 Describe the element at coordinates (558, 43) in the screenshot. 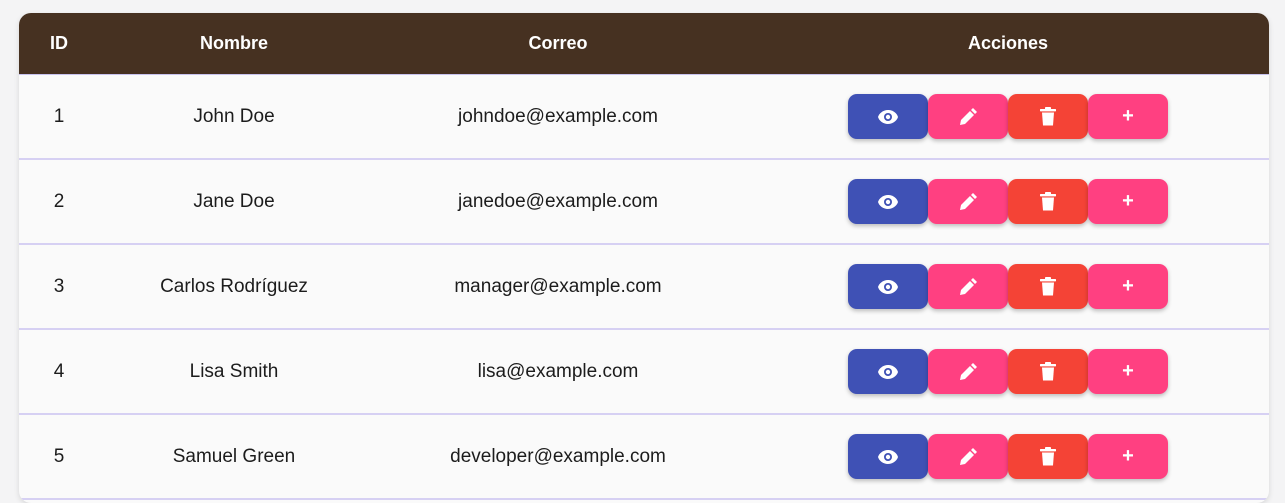

I see `header-email: Correo` at that location.